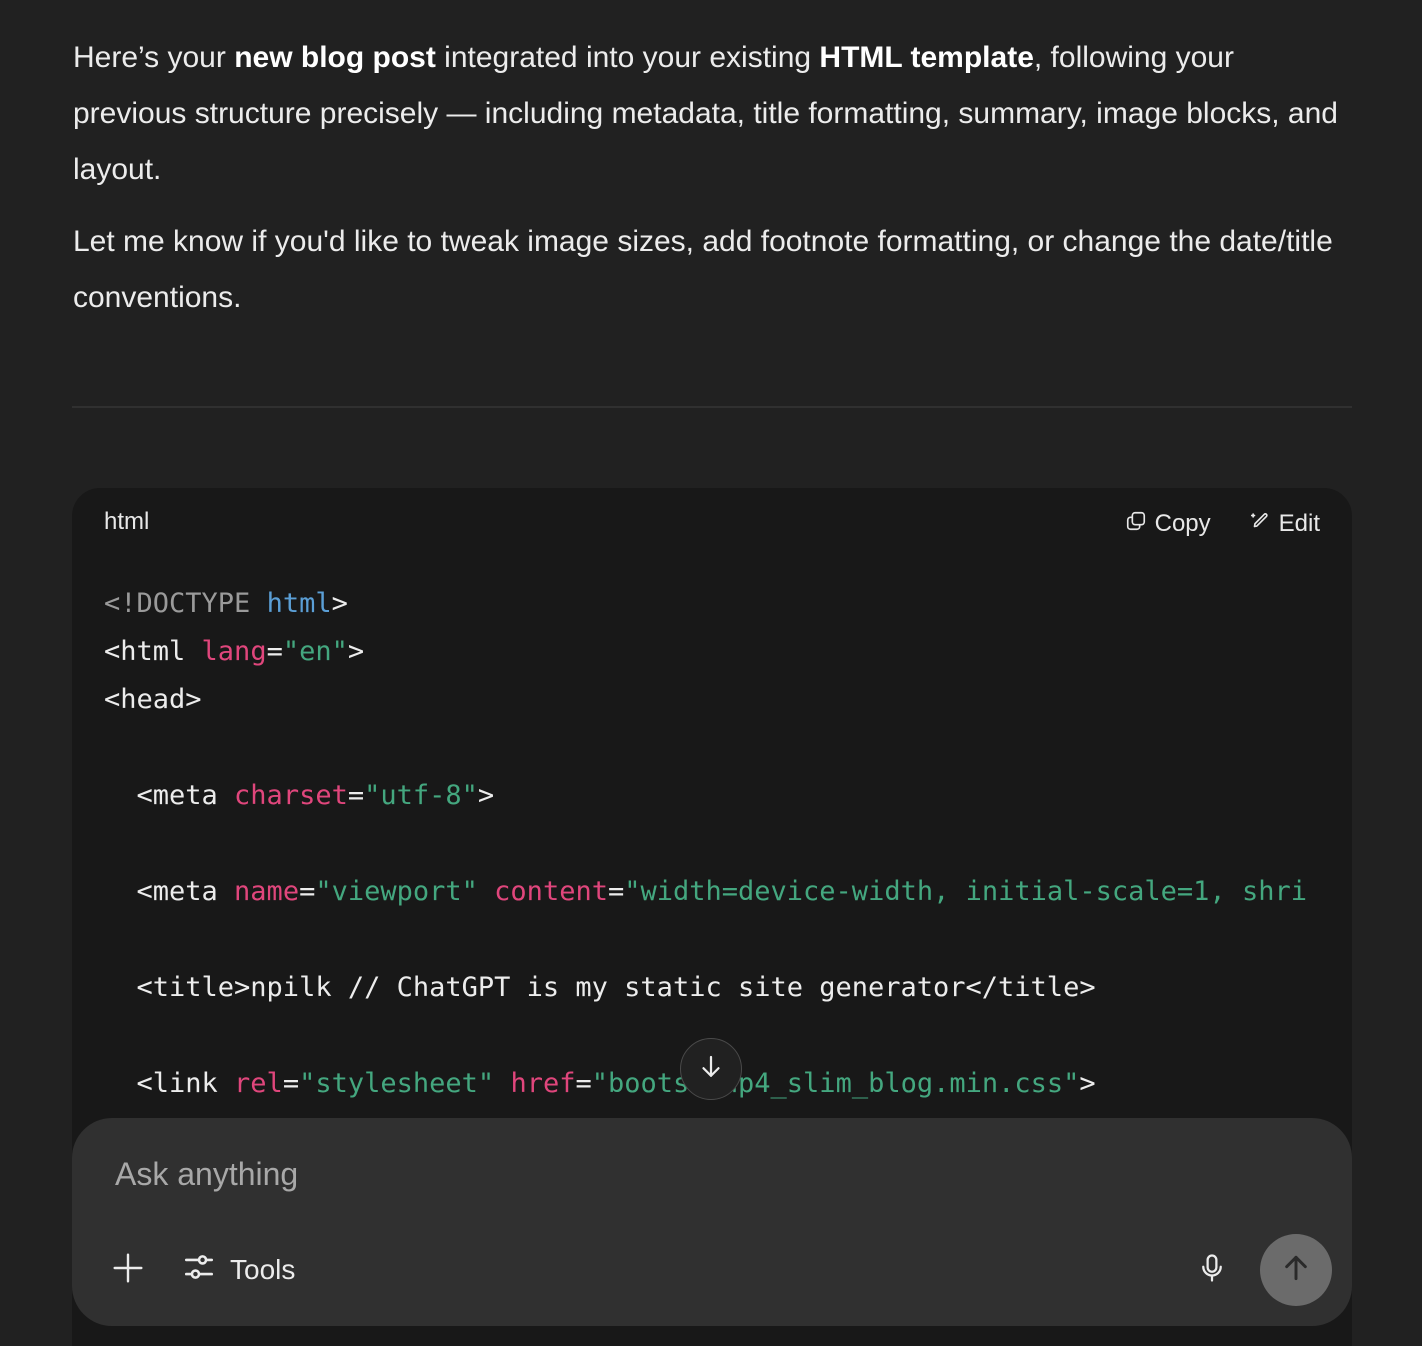  What do you see at coordinates (421, 795) in the screenshot?
I see `code-token: "utf-8"` at bounding box center [421, 795].